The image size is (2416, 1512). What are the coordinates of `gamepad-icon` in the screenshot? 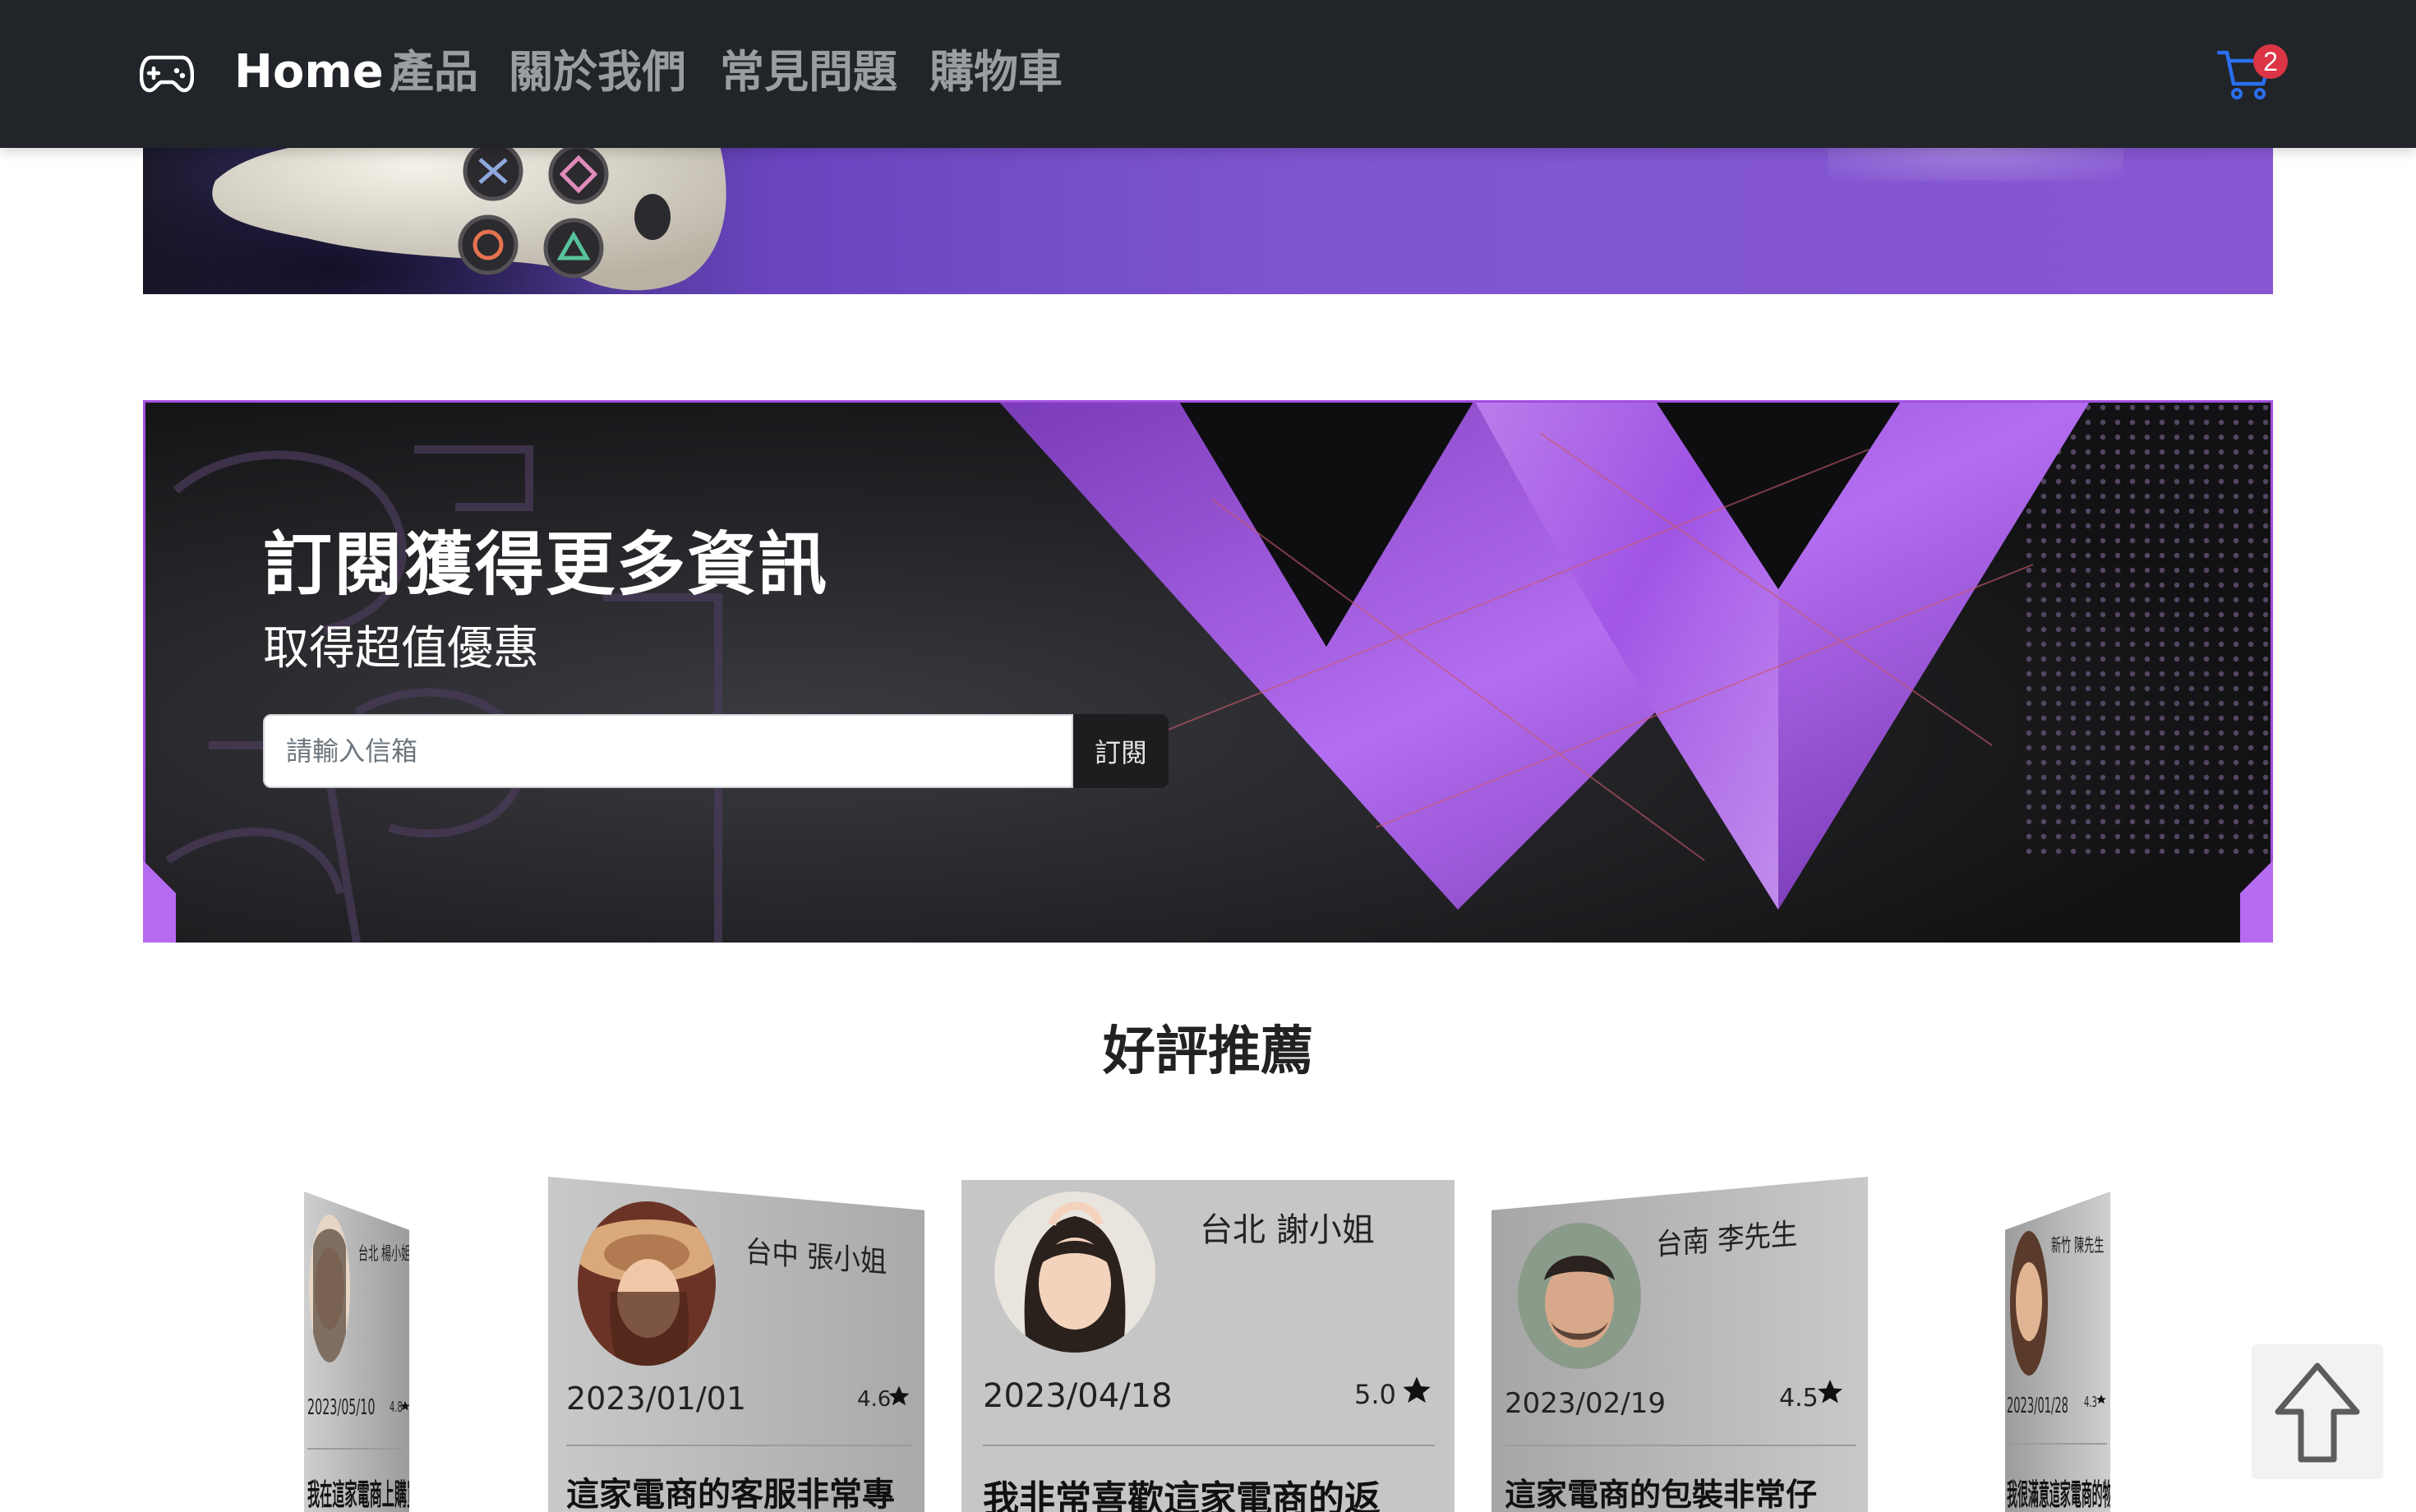 It's located at (167, 72).